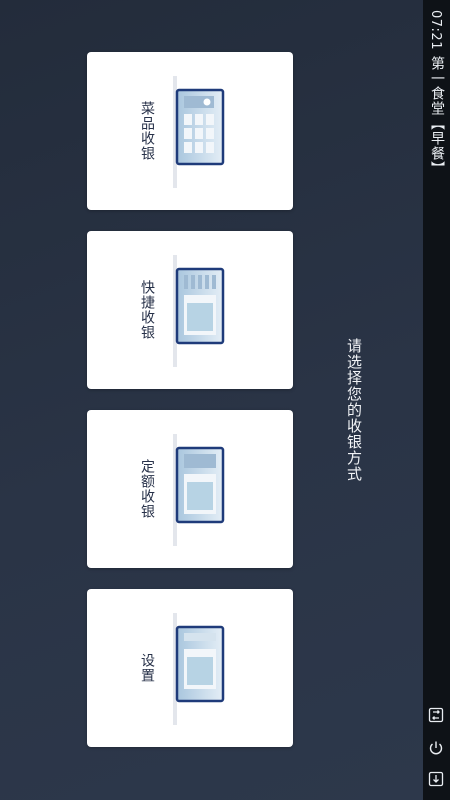  What do you see at coordinates (199, 490) in the screenshot?
I see `fixed-amount-register-icon` at bounding box center [199, 490].